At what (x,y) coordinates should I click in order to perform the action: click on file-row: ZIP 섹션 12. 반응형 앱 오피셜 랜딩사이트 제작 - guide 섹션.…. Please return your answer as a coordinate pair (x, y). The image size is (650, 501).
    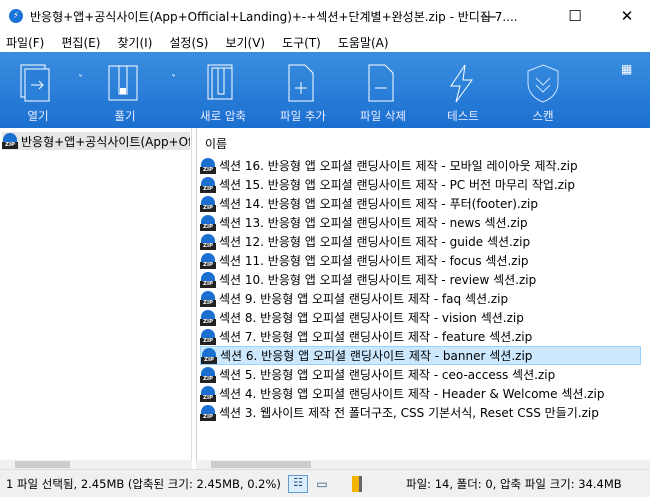
    Looking at the image, I should click on (420, 241).